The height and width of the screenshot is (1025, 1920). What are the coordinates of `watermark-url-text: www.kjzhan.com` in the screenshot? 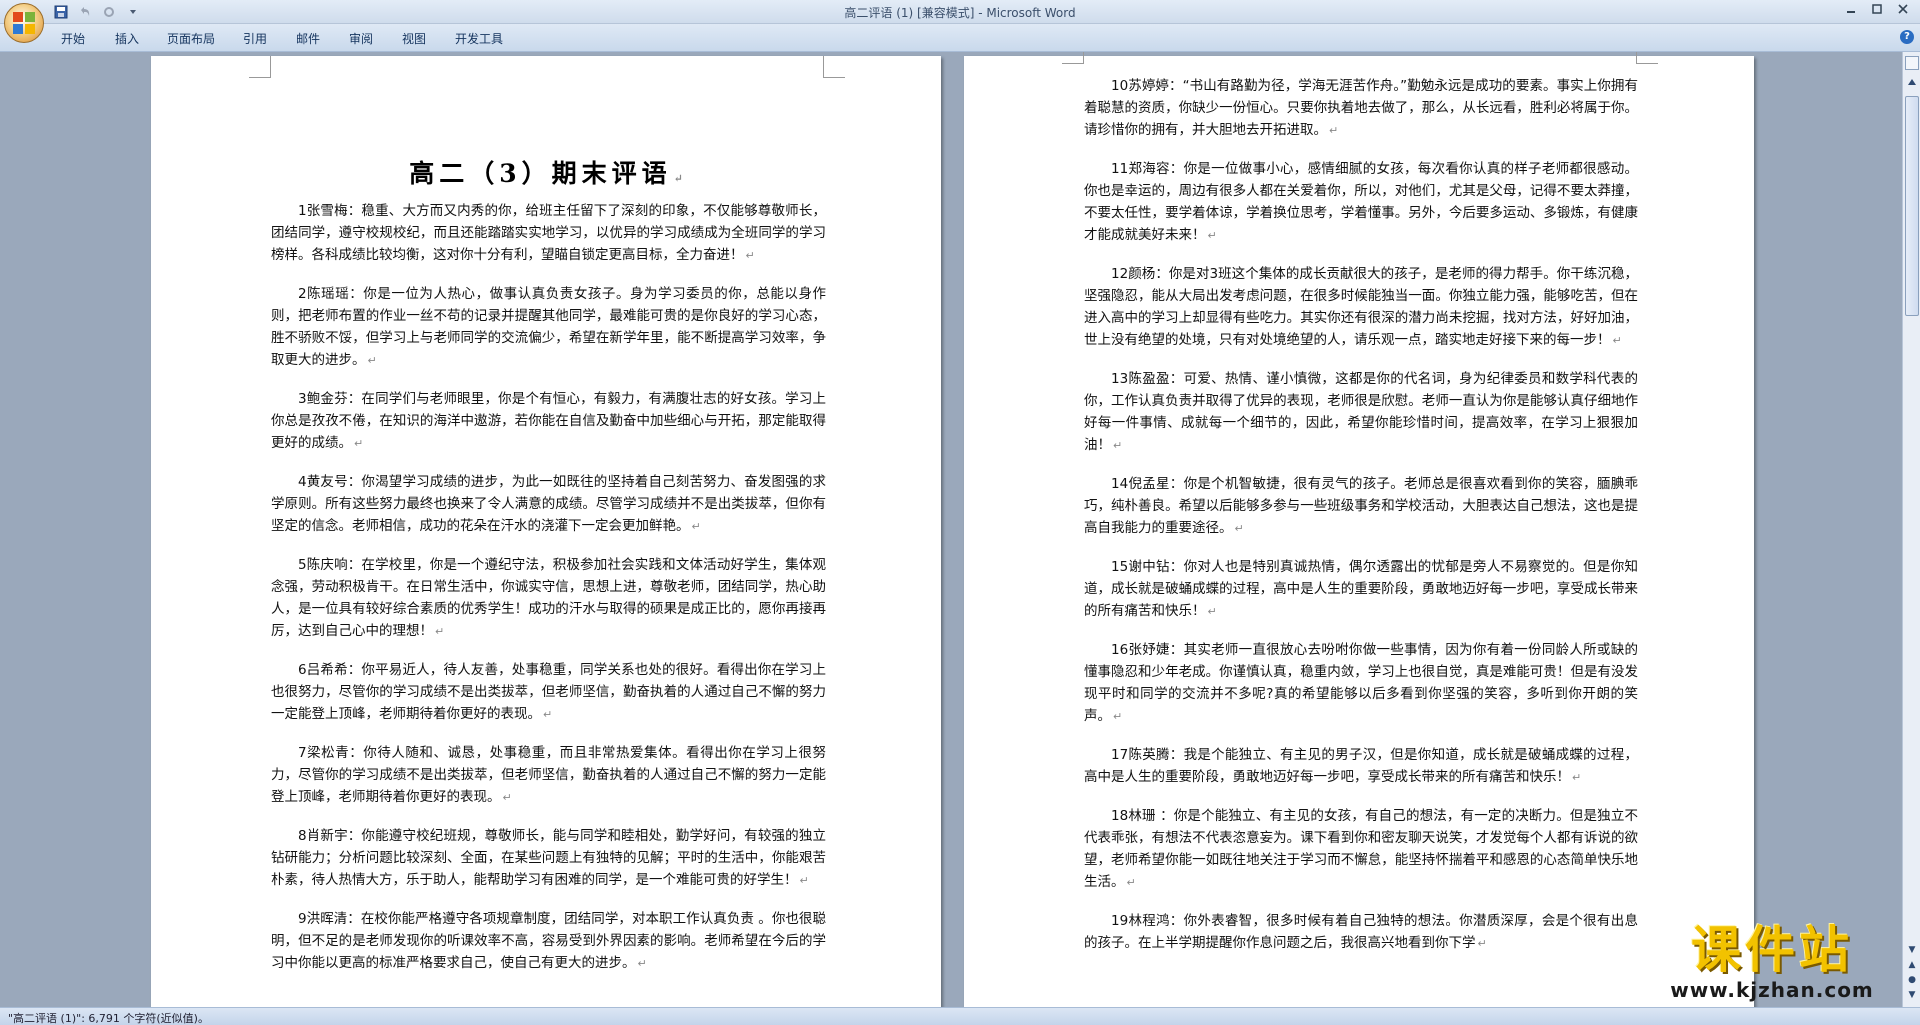 It's located at (1772, 990).